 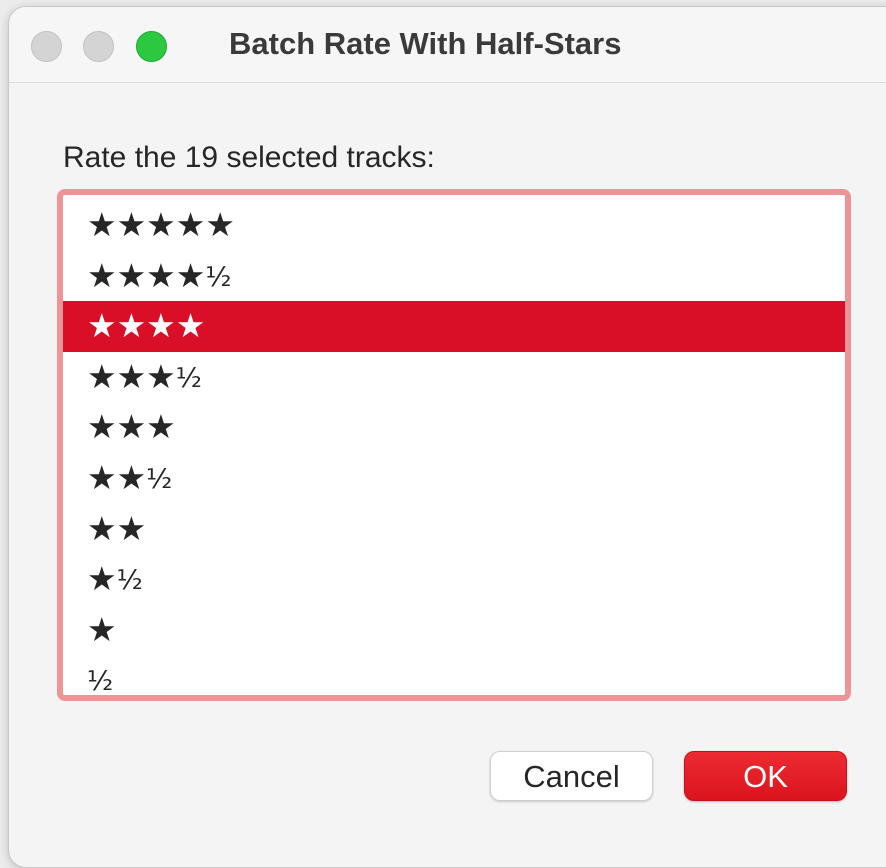 I want to click on cancel-button: Cancel, so click(x=571, y=776).